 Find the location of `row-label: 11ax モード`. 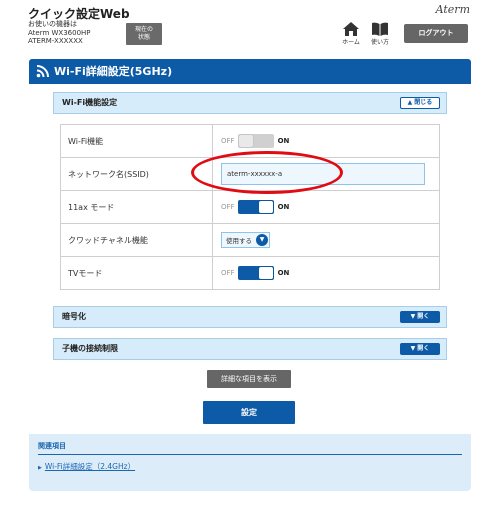

row-label: 11ax モード is located at coordinates (136, 207).